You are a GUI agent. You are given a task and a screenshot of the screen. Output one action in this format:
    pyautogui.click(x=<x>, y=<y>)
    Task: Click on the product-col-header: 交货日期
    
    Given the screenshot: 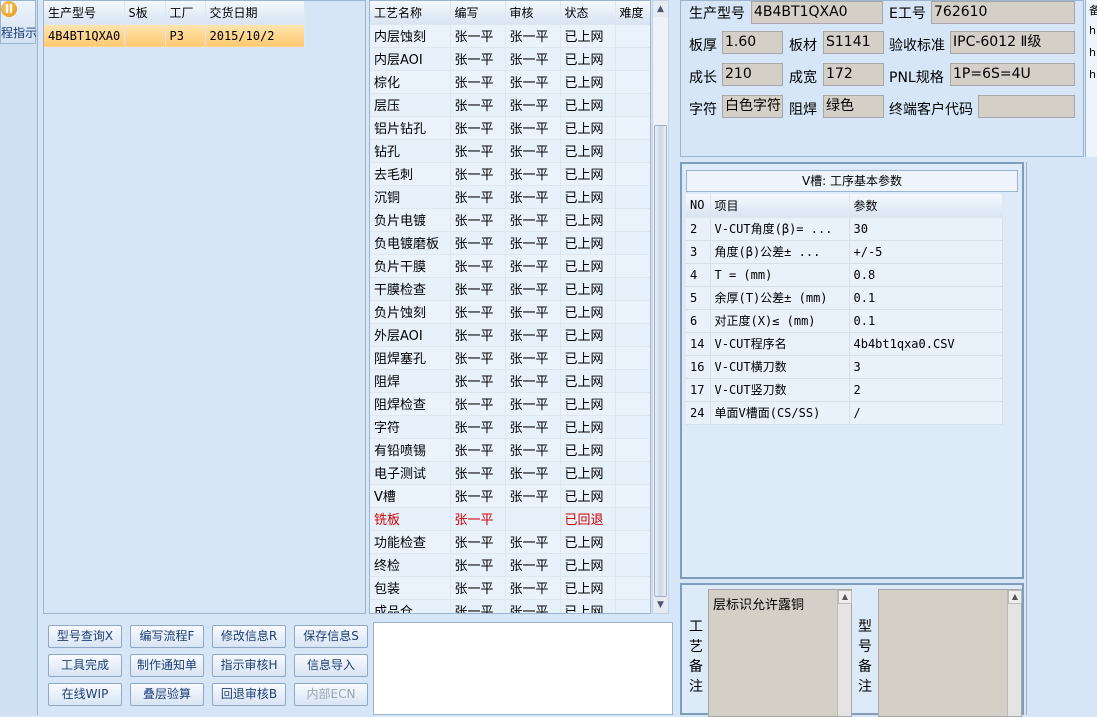 What is the action you would take?
    pyautogui.click(x=255, y=13)
    